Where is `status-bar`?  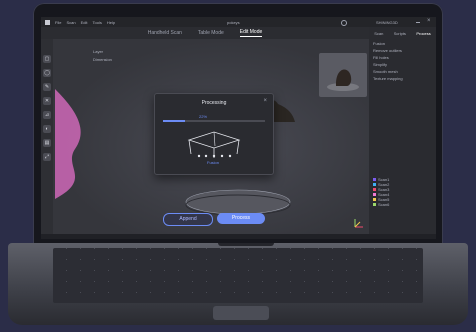
status-bar is located at coordinates (238, 236).